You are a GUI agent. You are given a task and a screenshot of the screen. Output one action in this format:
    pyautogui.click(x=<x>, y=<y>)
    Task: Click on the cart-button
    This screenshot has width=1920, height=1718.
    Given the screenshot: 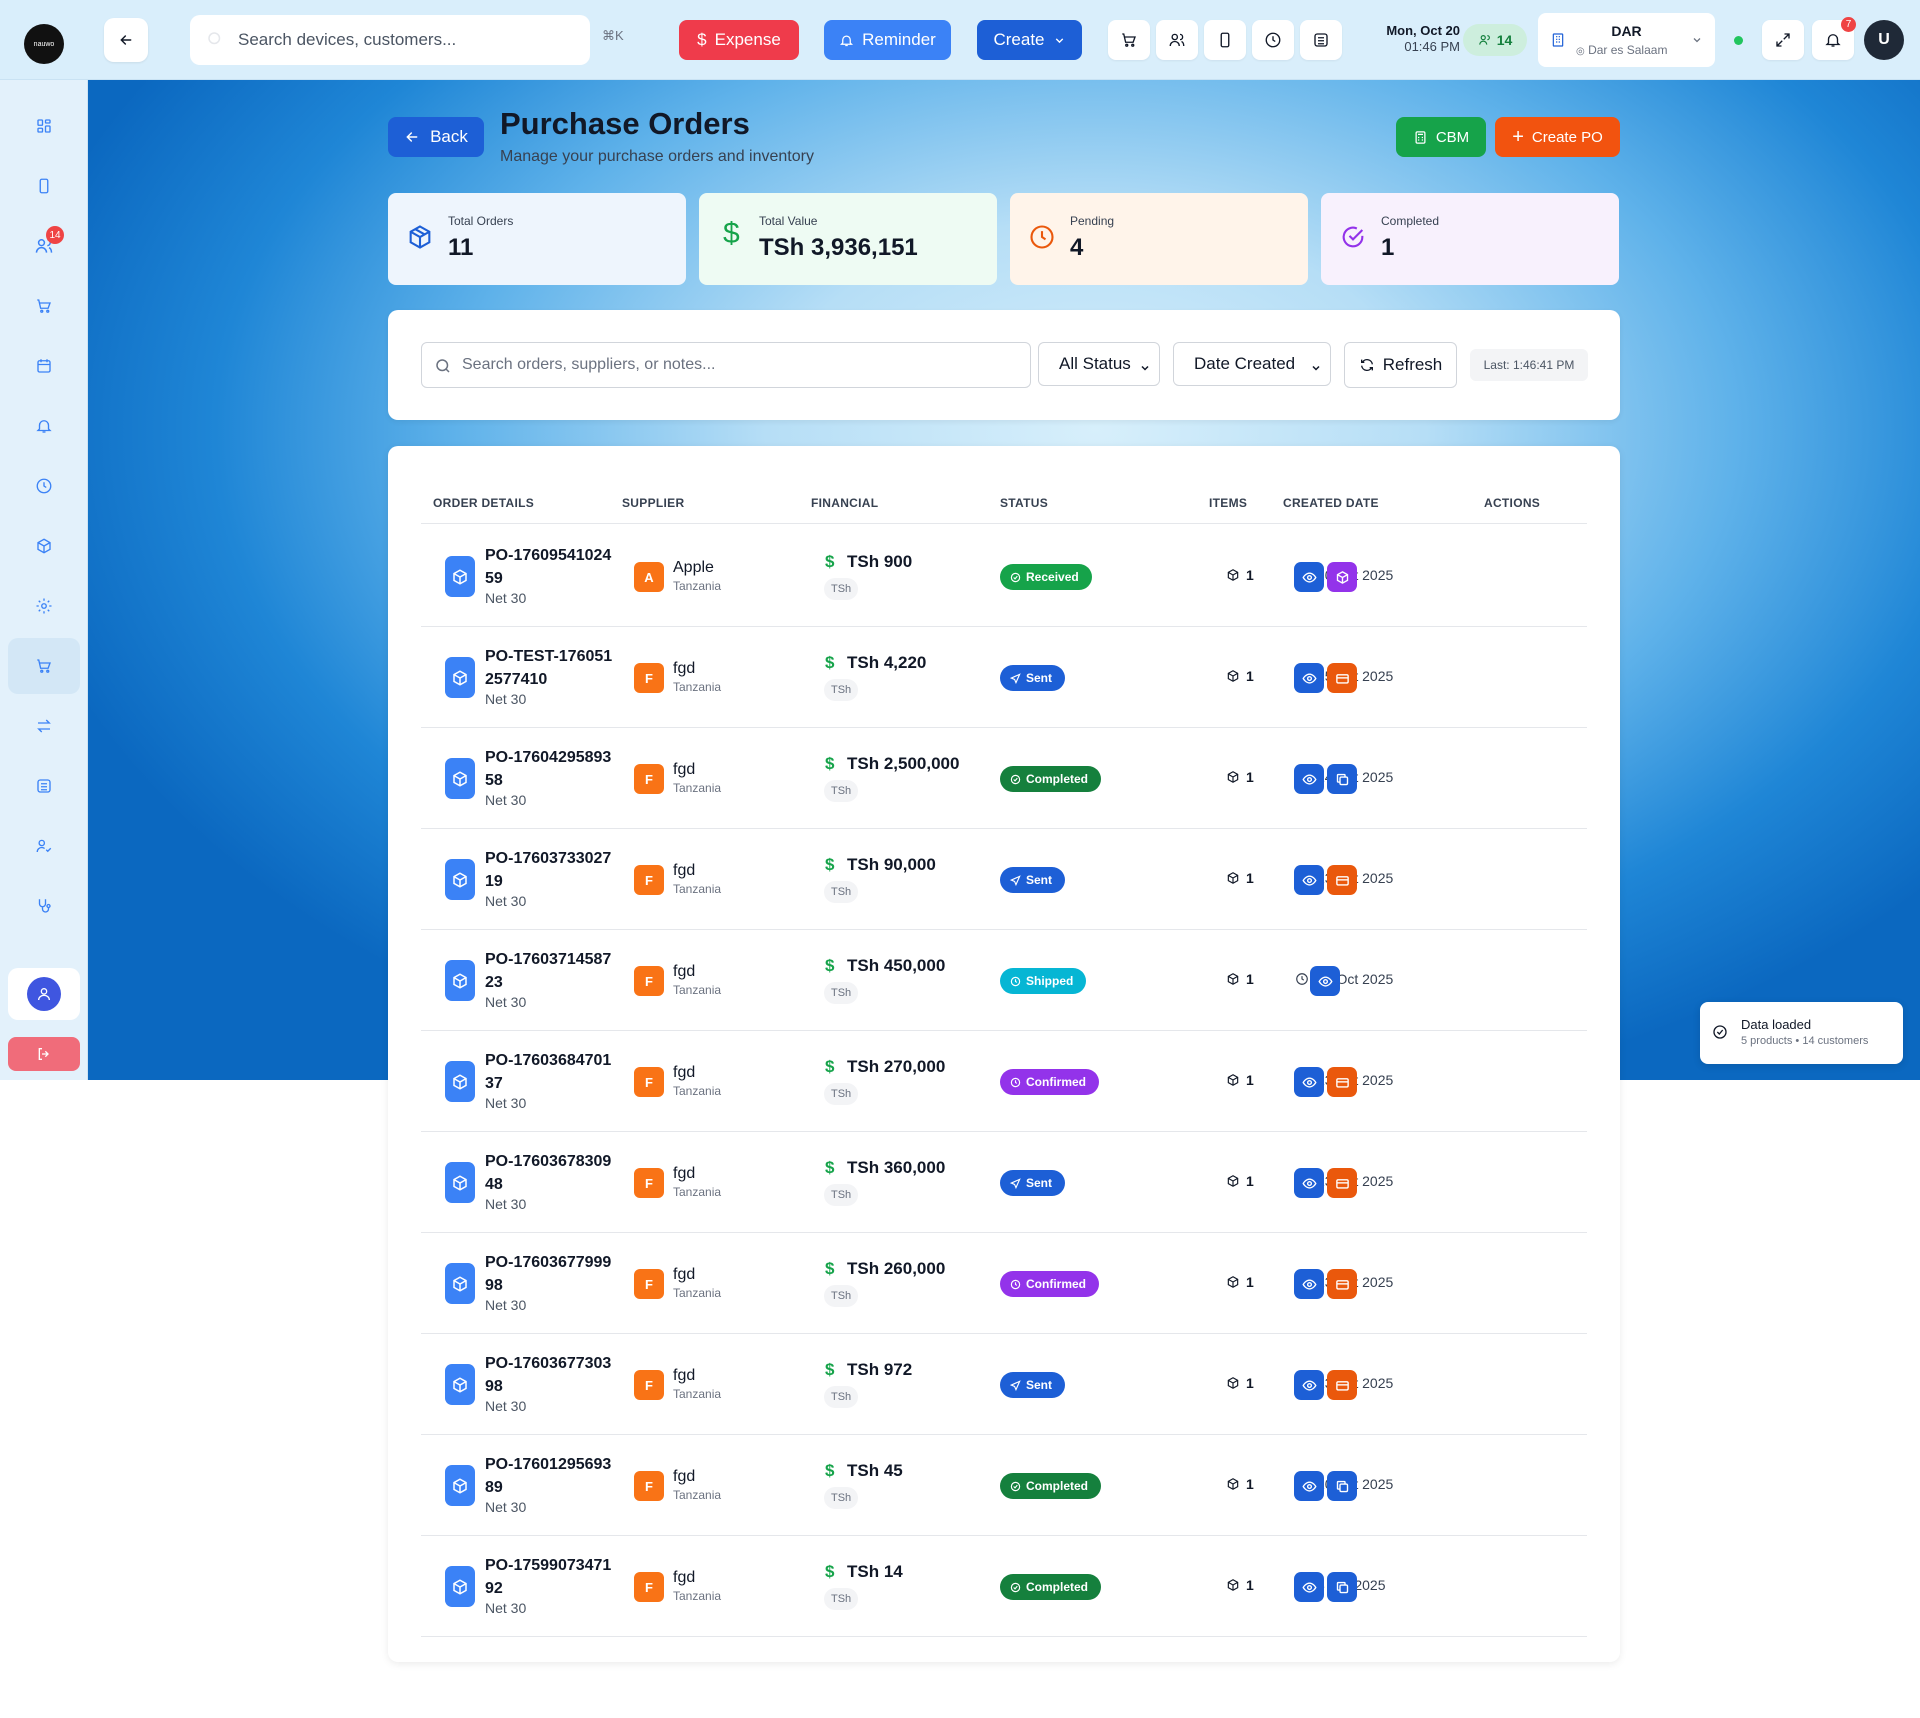 What is the action you would take?
    pyautogui.click(x=1129, y=40)
    